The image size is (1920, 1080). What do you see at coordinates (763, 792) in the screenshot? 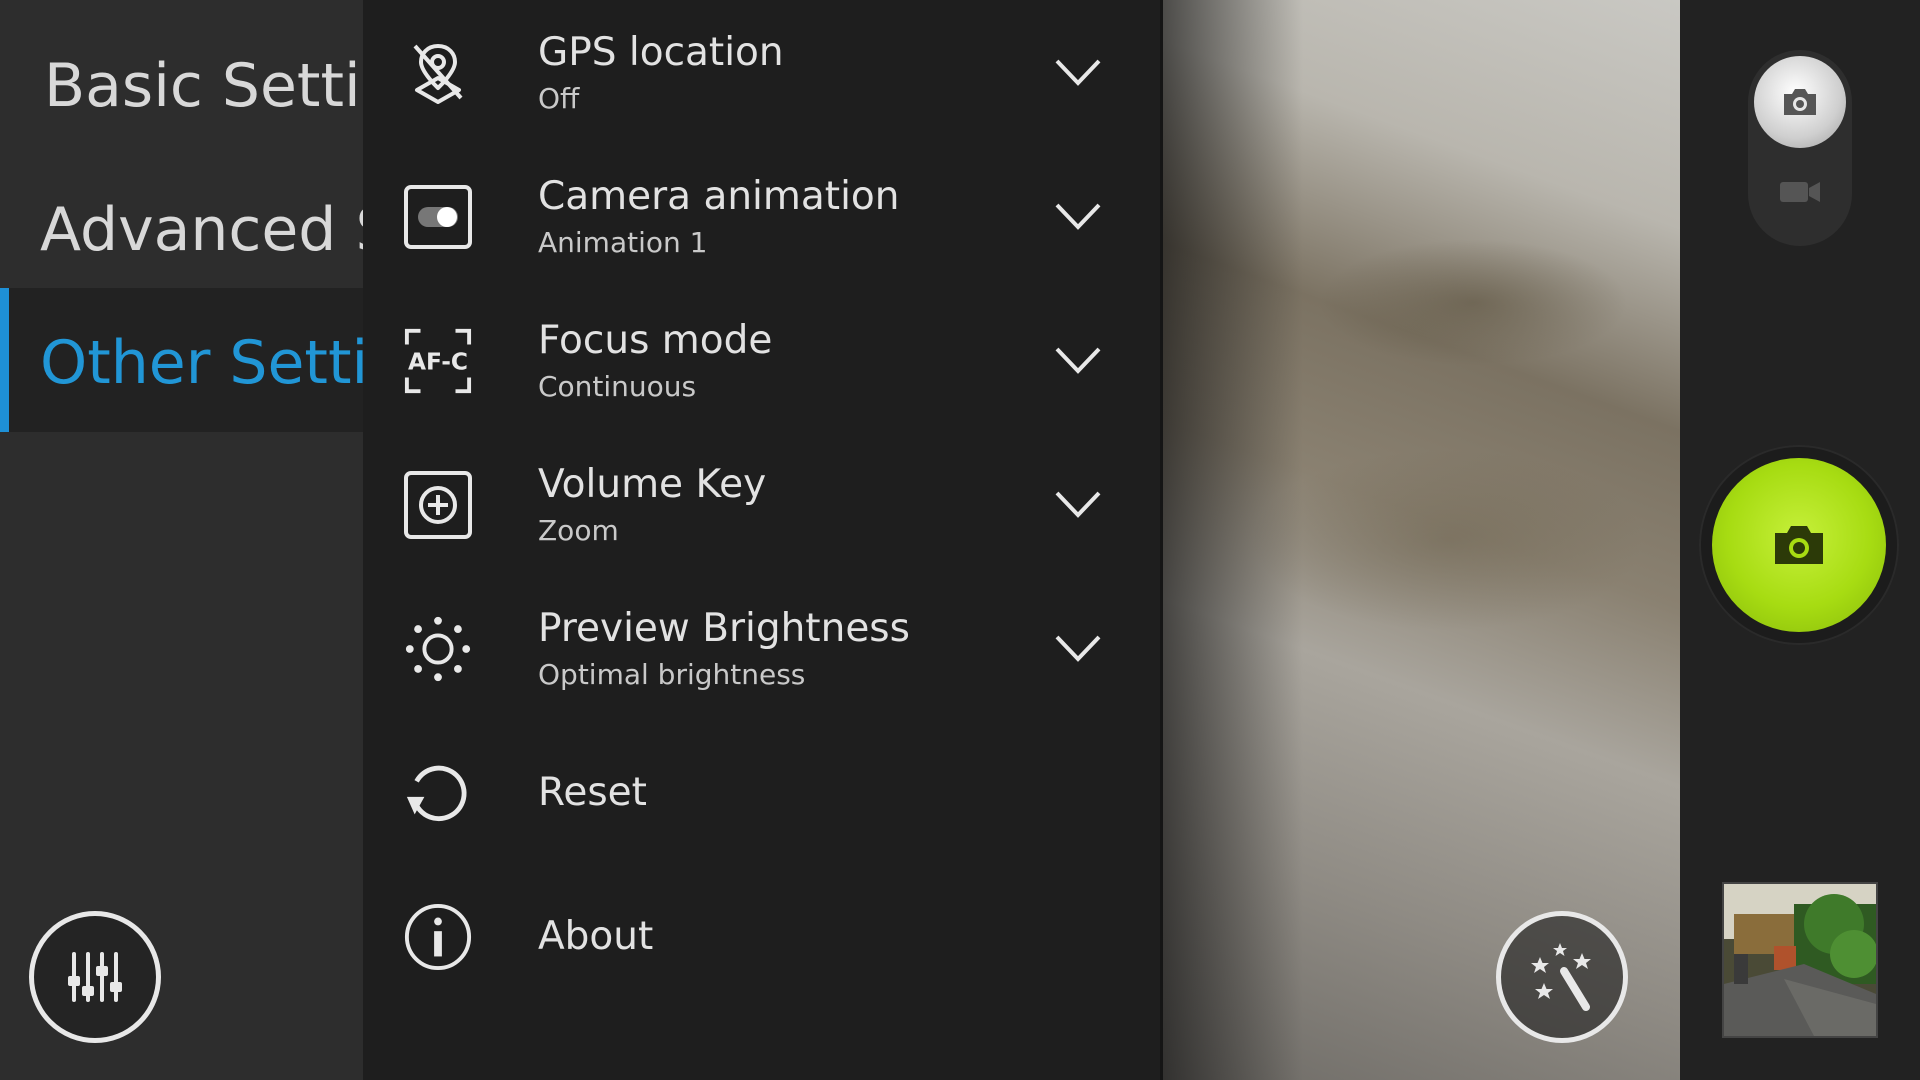
I see `setting-reset: Reset` at bounding box center [763, 792].